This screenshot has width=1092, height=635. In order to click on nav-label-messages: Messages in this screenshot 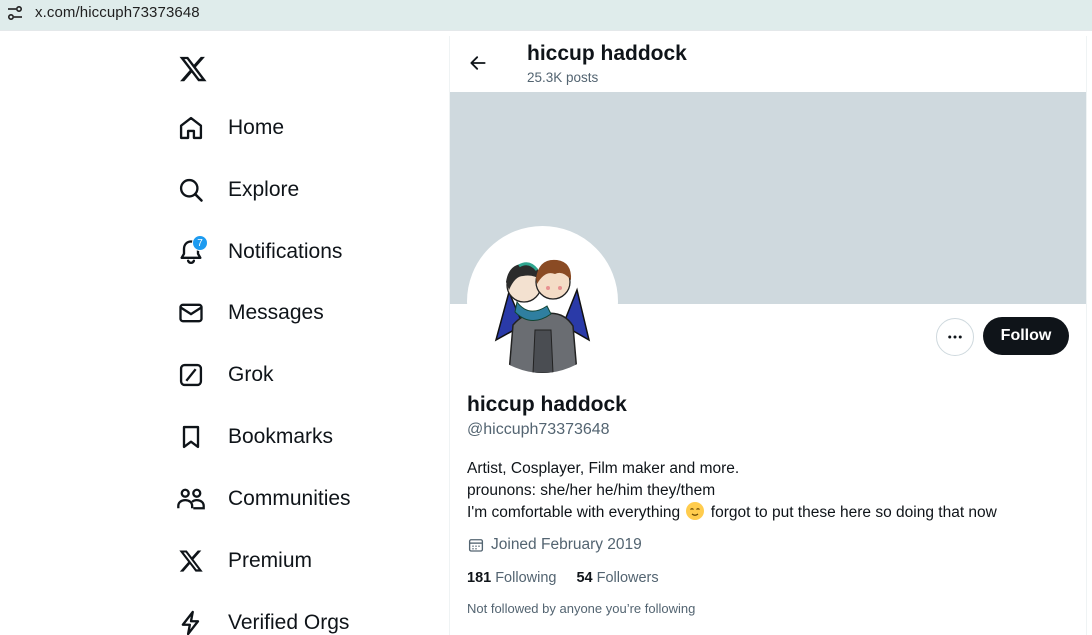, I will do `click(276, 312)`.